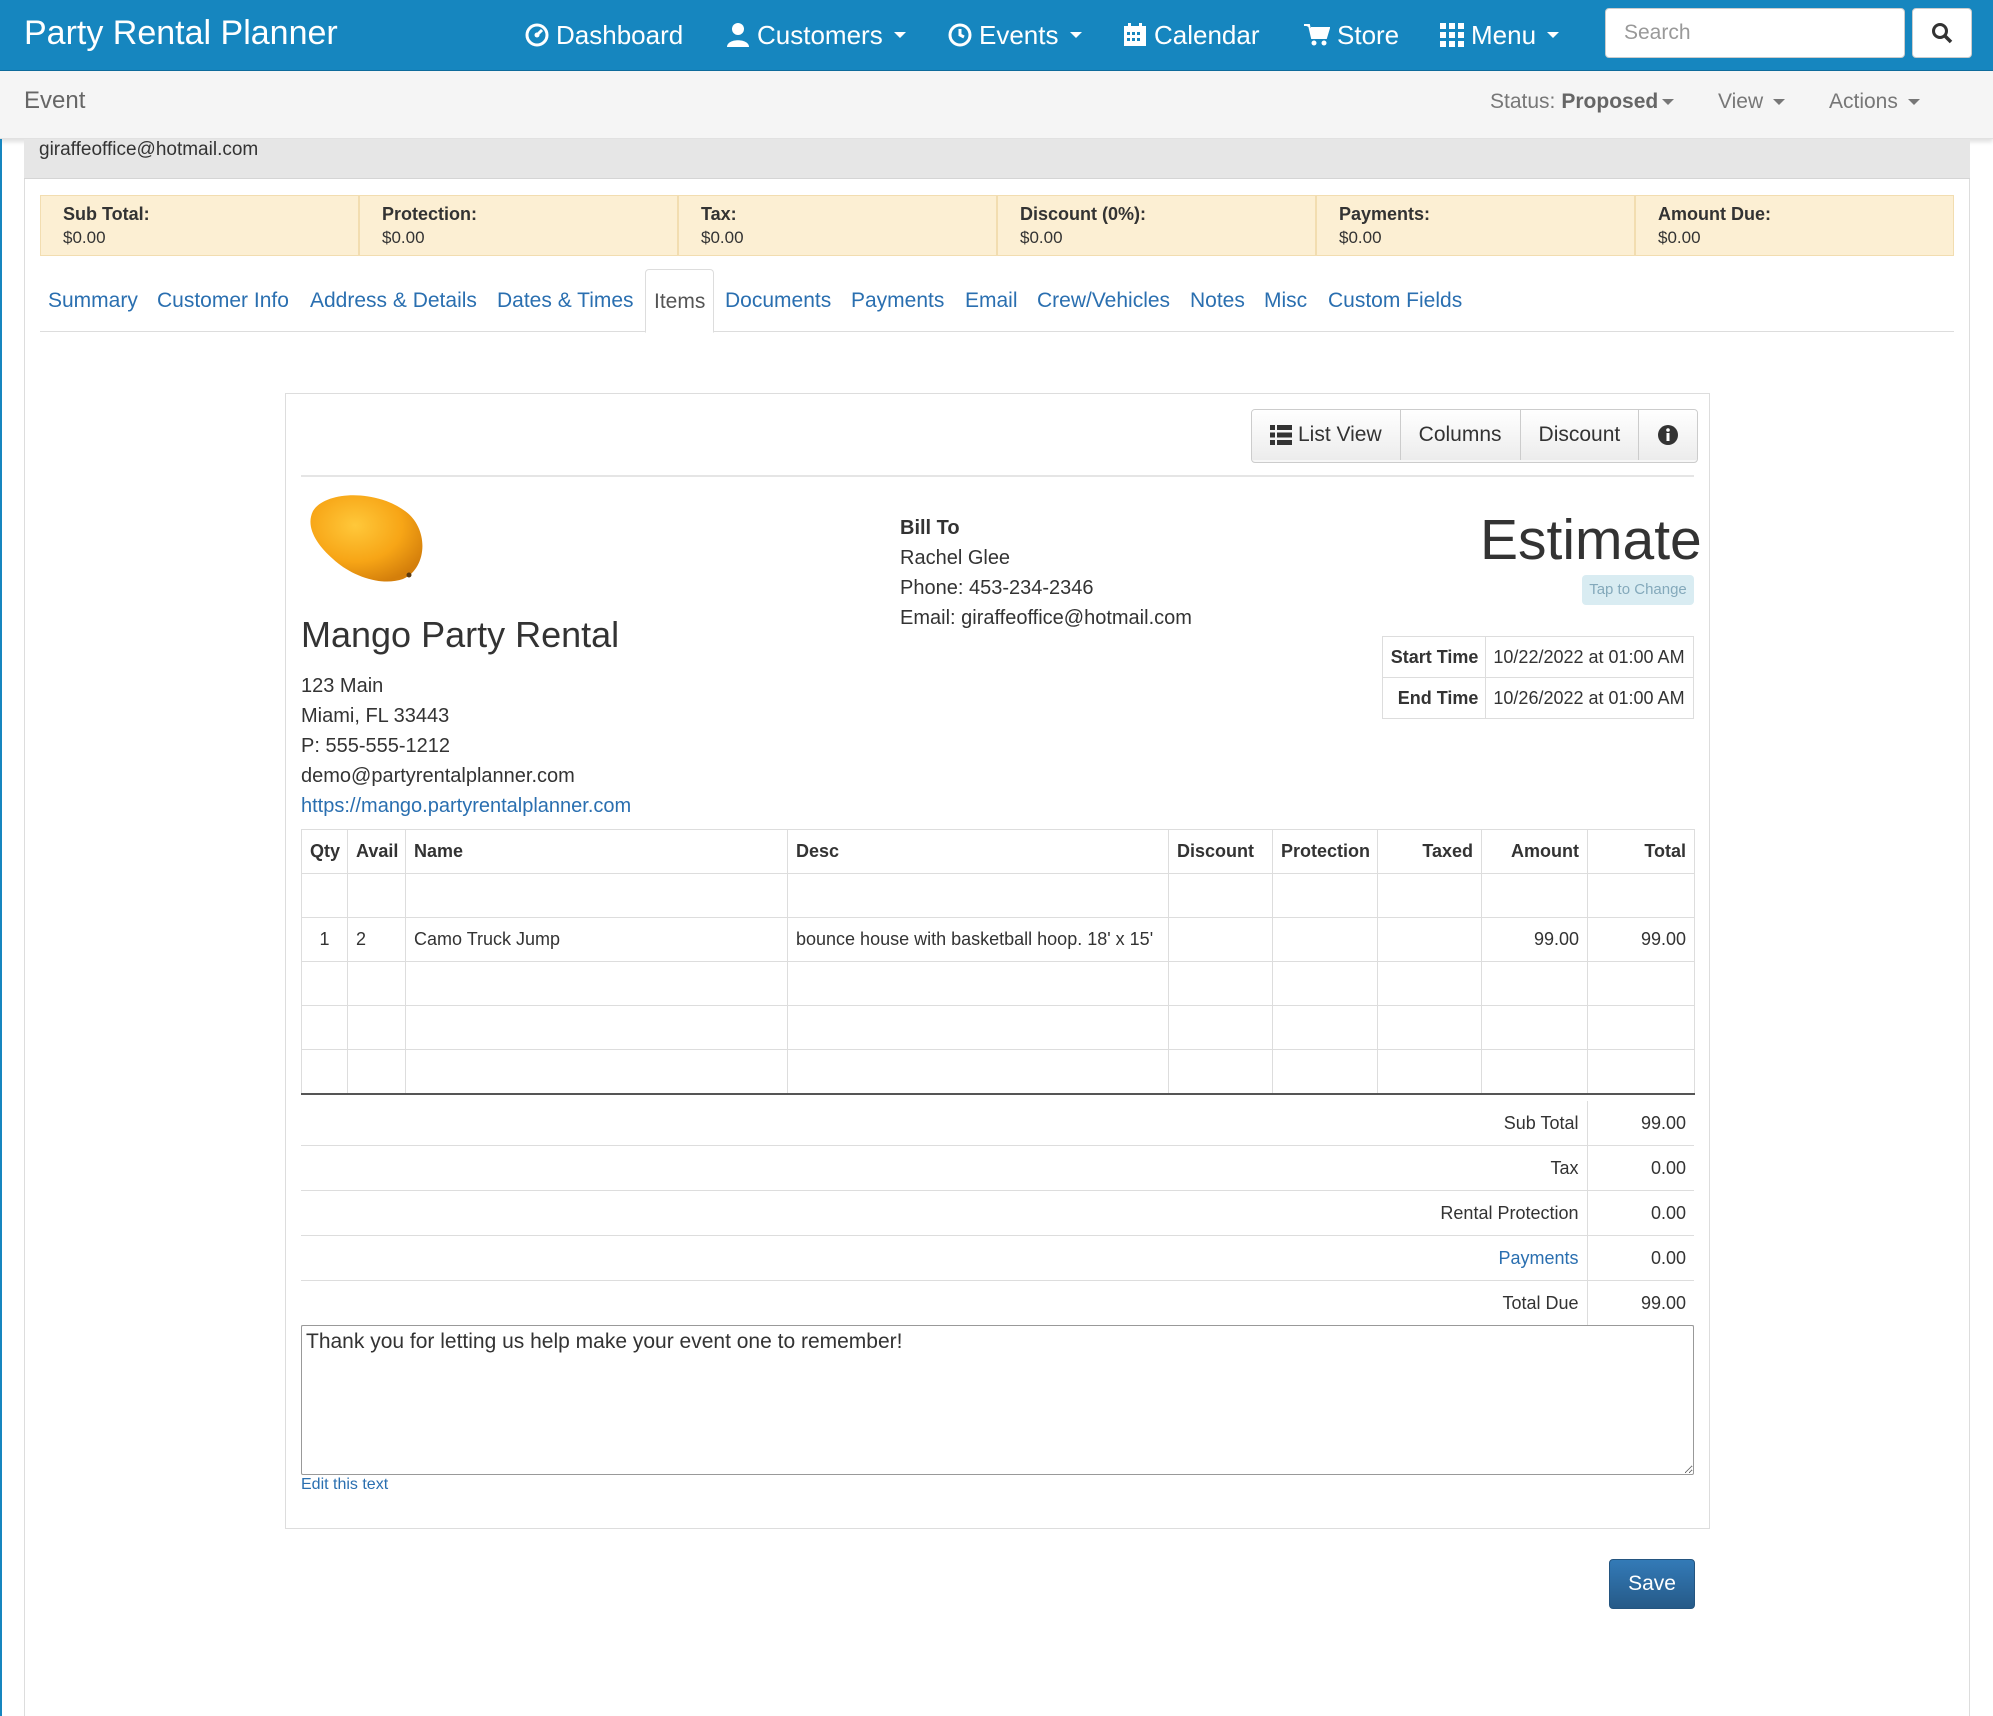  Describe the element at coordinates (181, 33) in the screenshot. I see `app-brand: Party Rental Planner` at that location.